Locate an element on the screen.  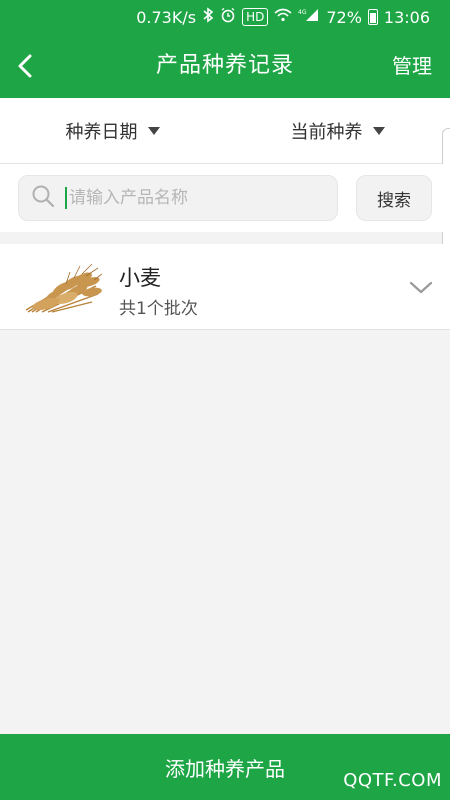
network-speed: 0.73K/s is located at coordinates (166, 17).